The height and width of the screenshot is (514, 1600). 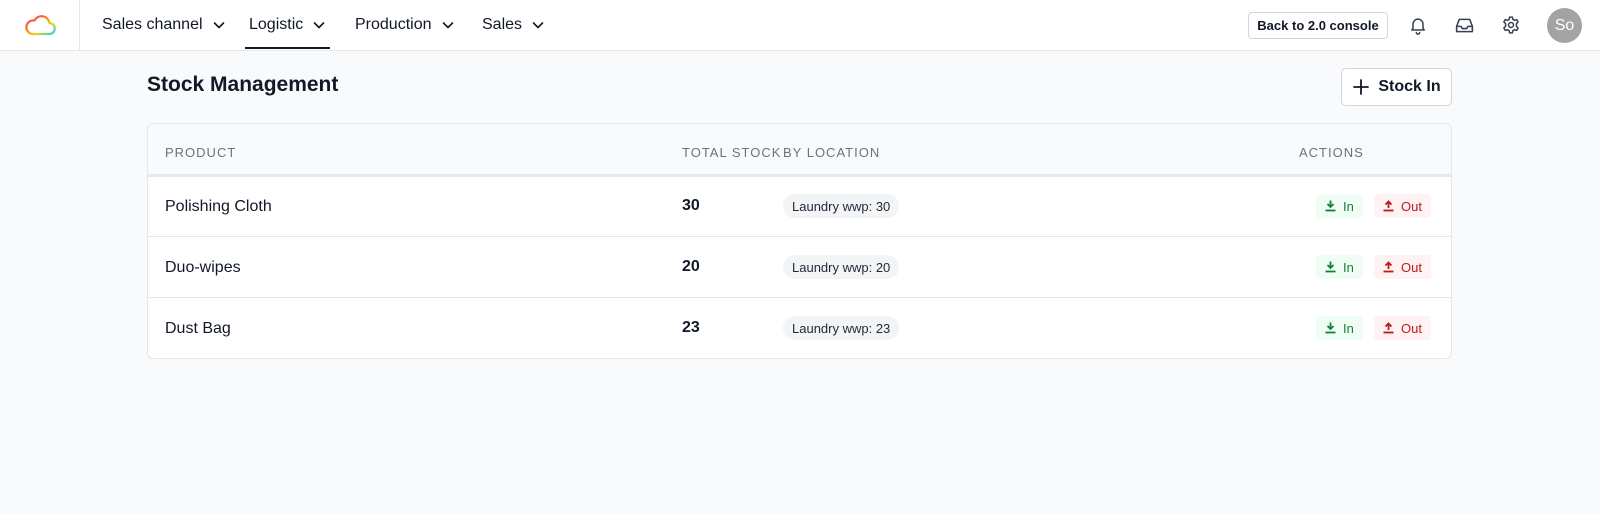 I want to click on total-stock-value: 30, so click(x=691, y=205).